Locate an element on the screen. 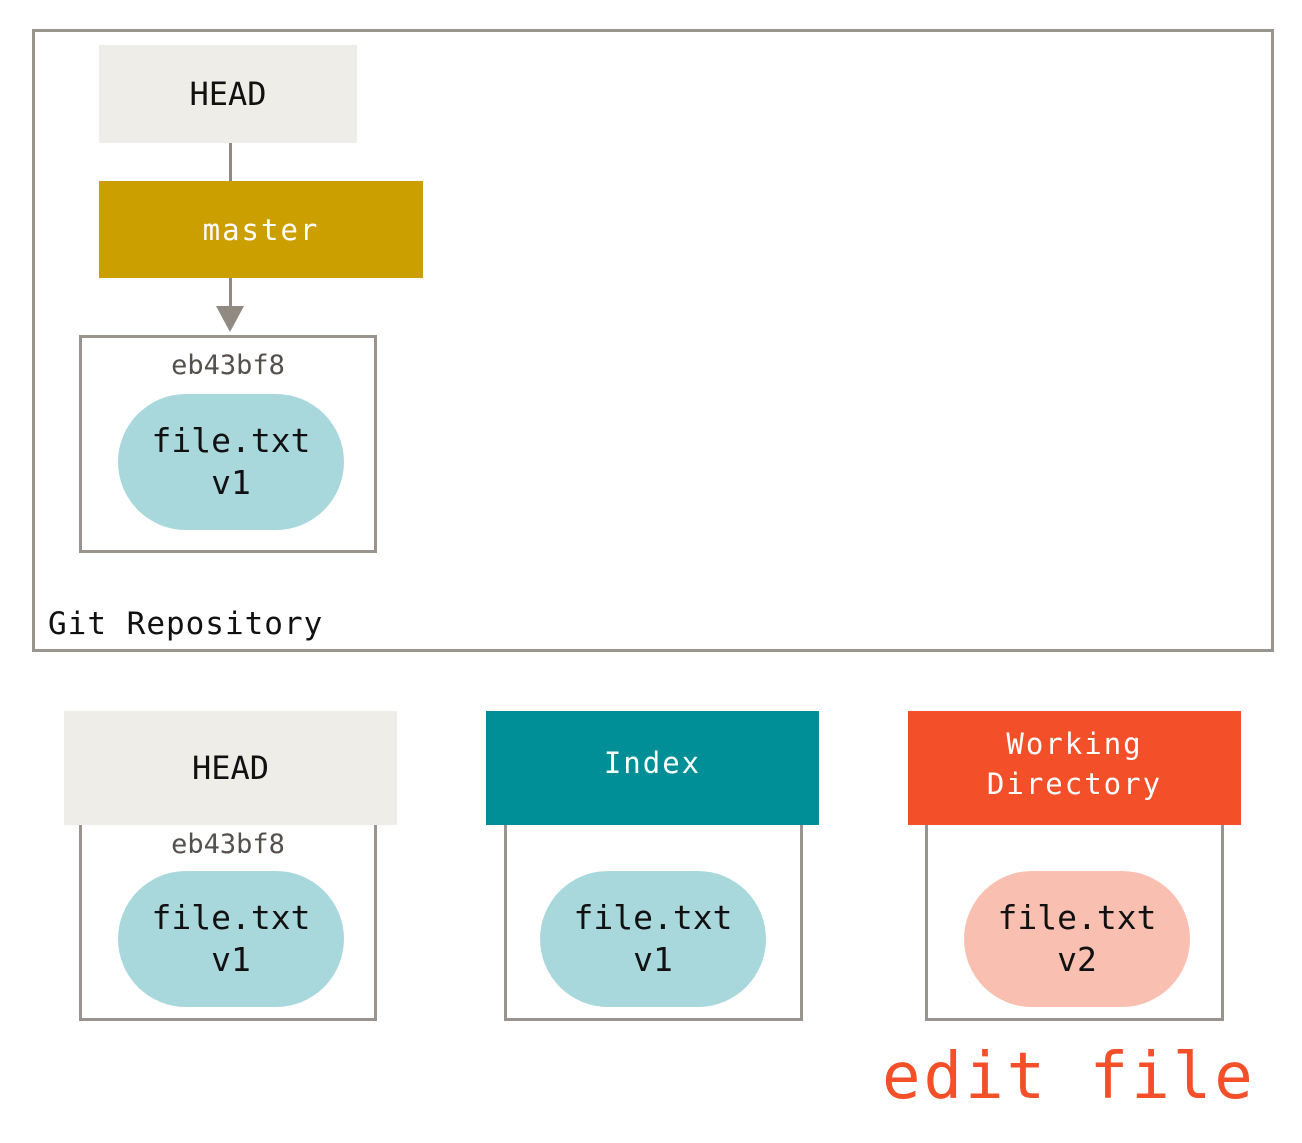  master-to-commit-connector is located at coordinates (230, 293).